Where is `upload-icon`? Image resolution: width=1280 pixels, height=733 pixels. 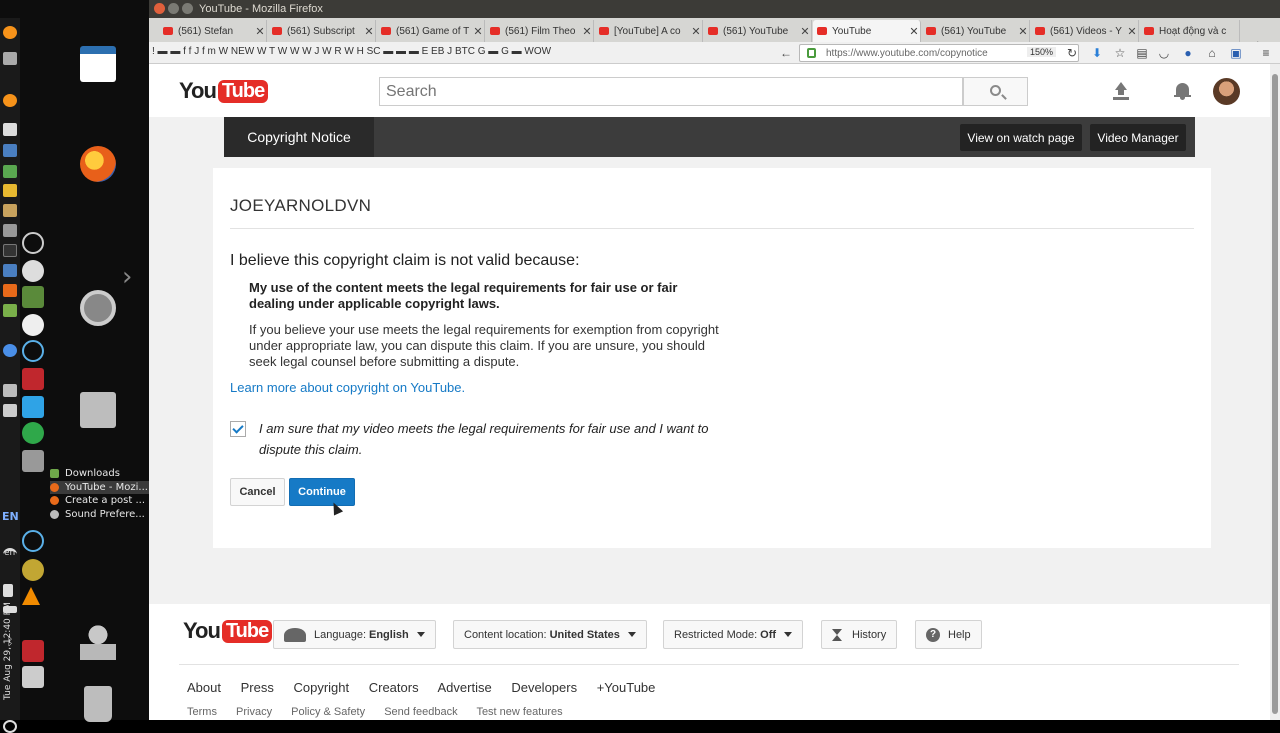
upload-icon is located at coordinates (1121, 91).